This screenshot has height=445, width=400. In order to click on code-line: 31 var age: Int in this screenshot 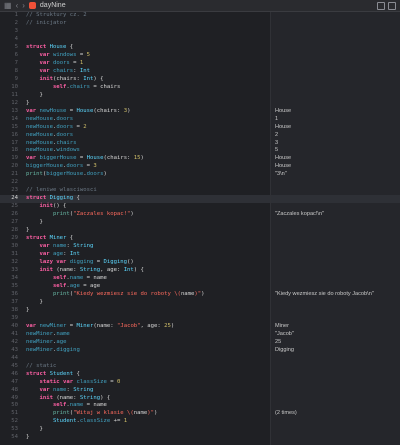, I will do `click(135, 255)`.